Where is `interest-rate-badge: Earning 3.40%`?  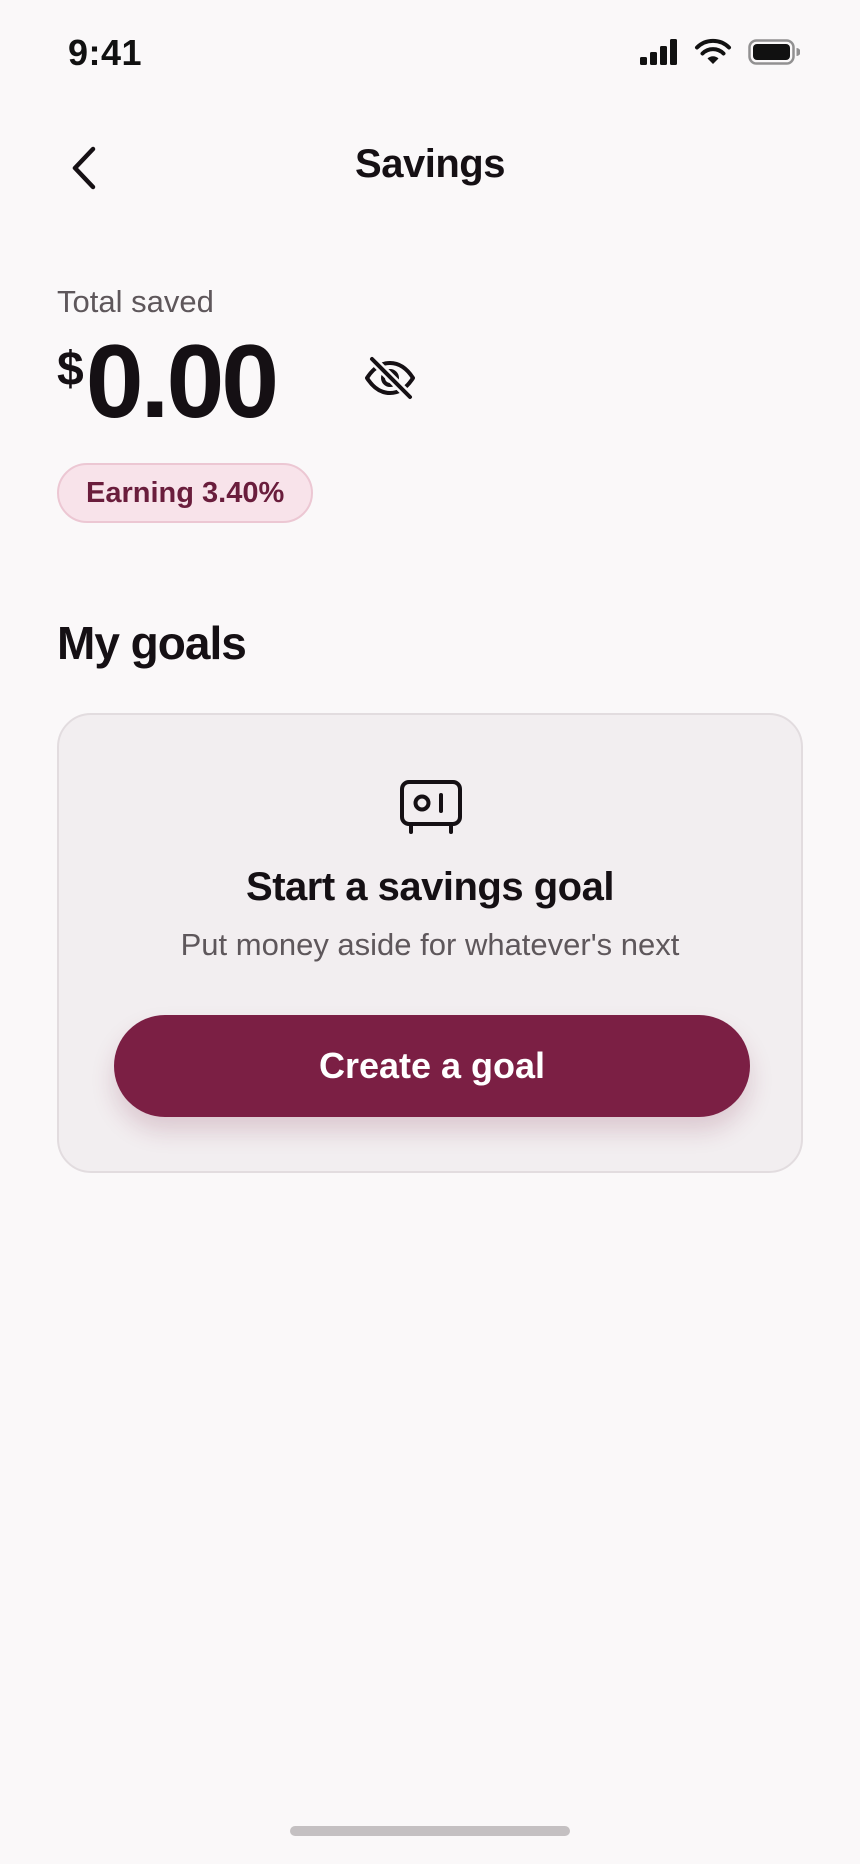 interest-rate-badge: Earning 3.40% is located at coordinates (185, 493).